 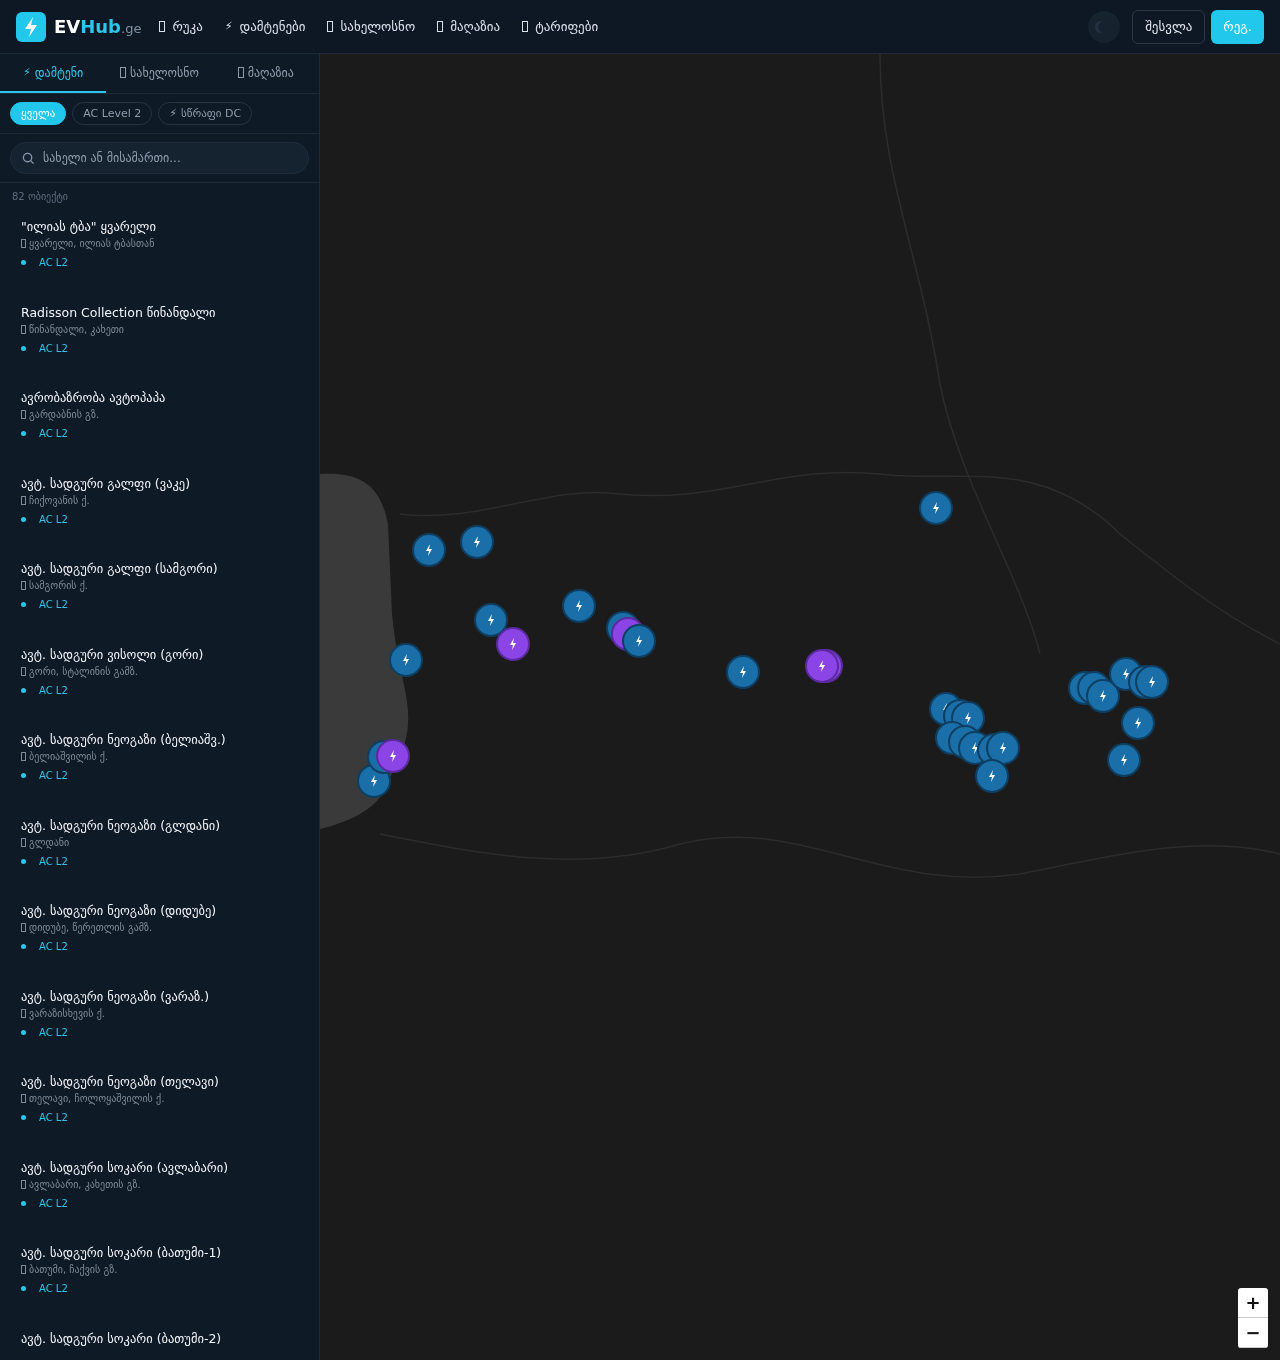 I want to click on station-address: ბელიაშვილის ქ., so click(x=69, y=756).